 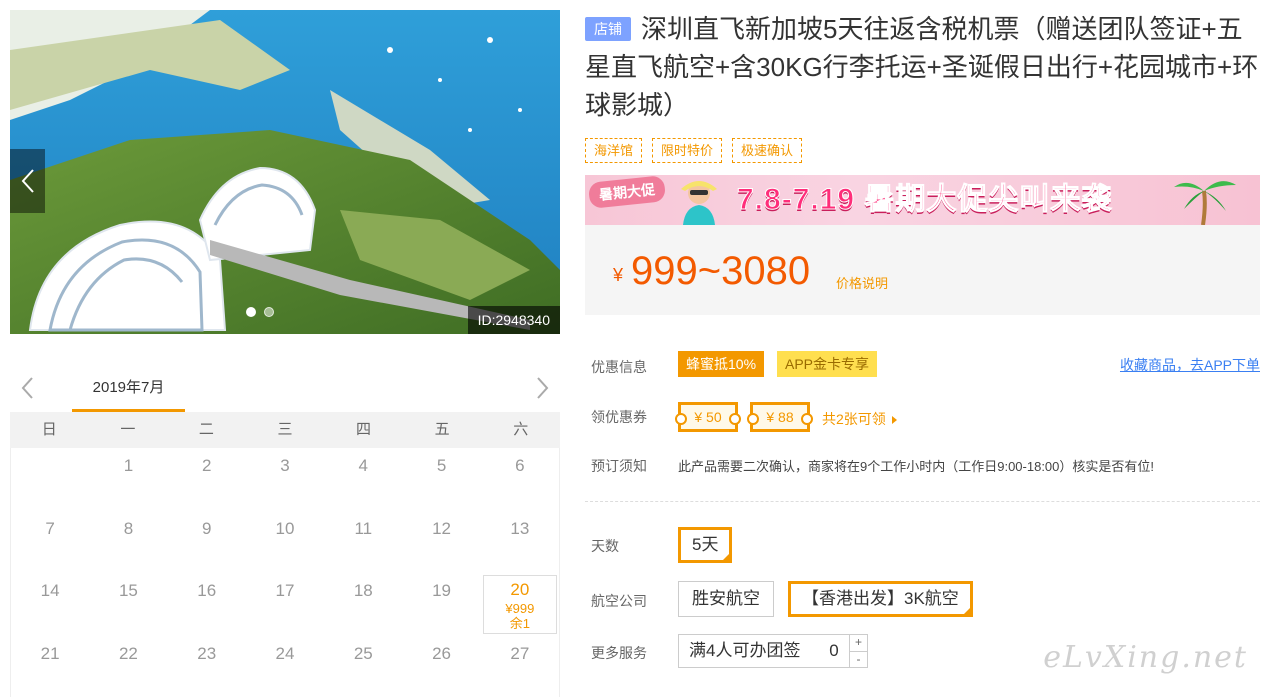 I want to click on days-label: 天数, so click(x=605, y=546).